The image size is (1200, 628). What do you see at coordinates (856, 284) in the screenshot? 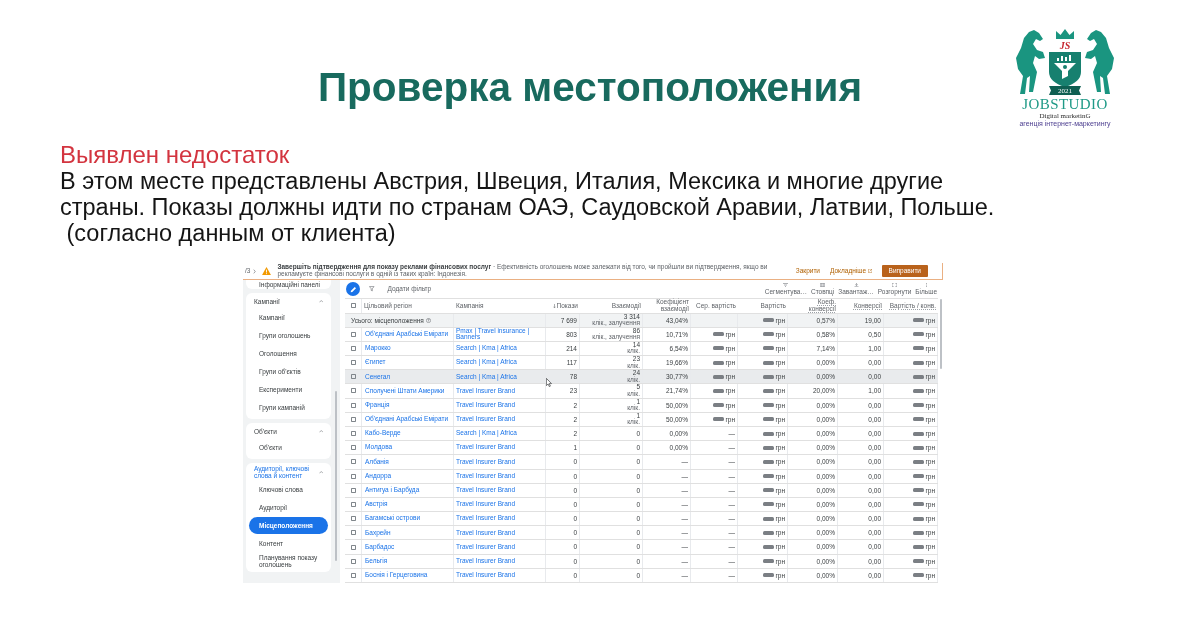
I see `download-icon` at bounding box center [856, 284].